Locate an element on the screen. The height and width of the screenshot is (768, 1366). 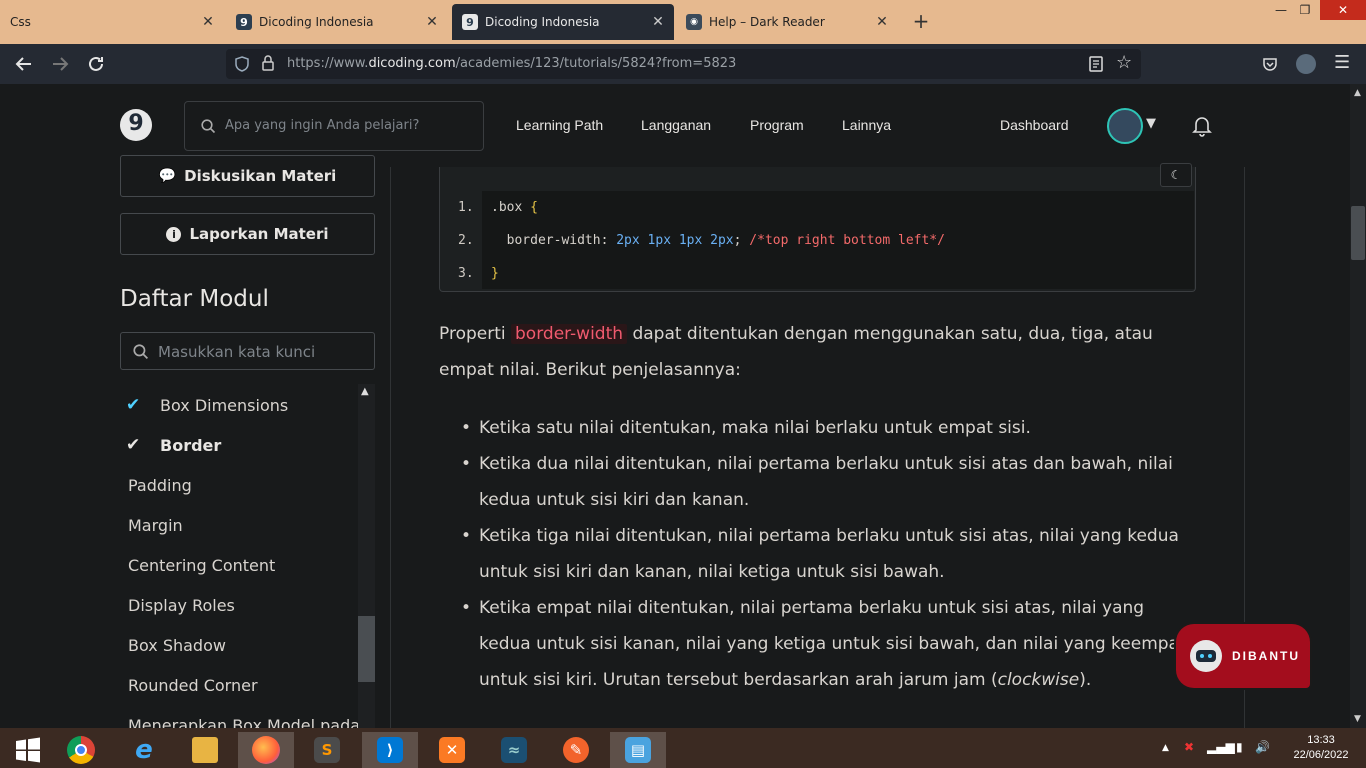
scroll-down-icon: ▼ is located at coordinates (1357, 719).